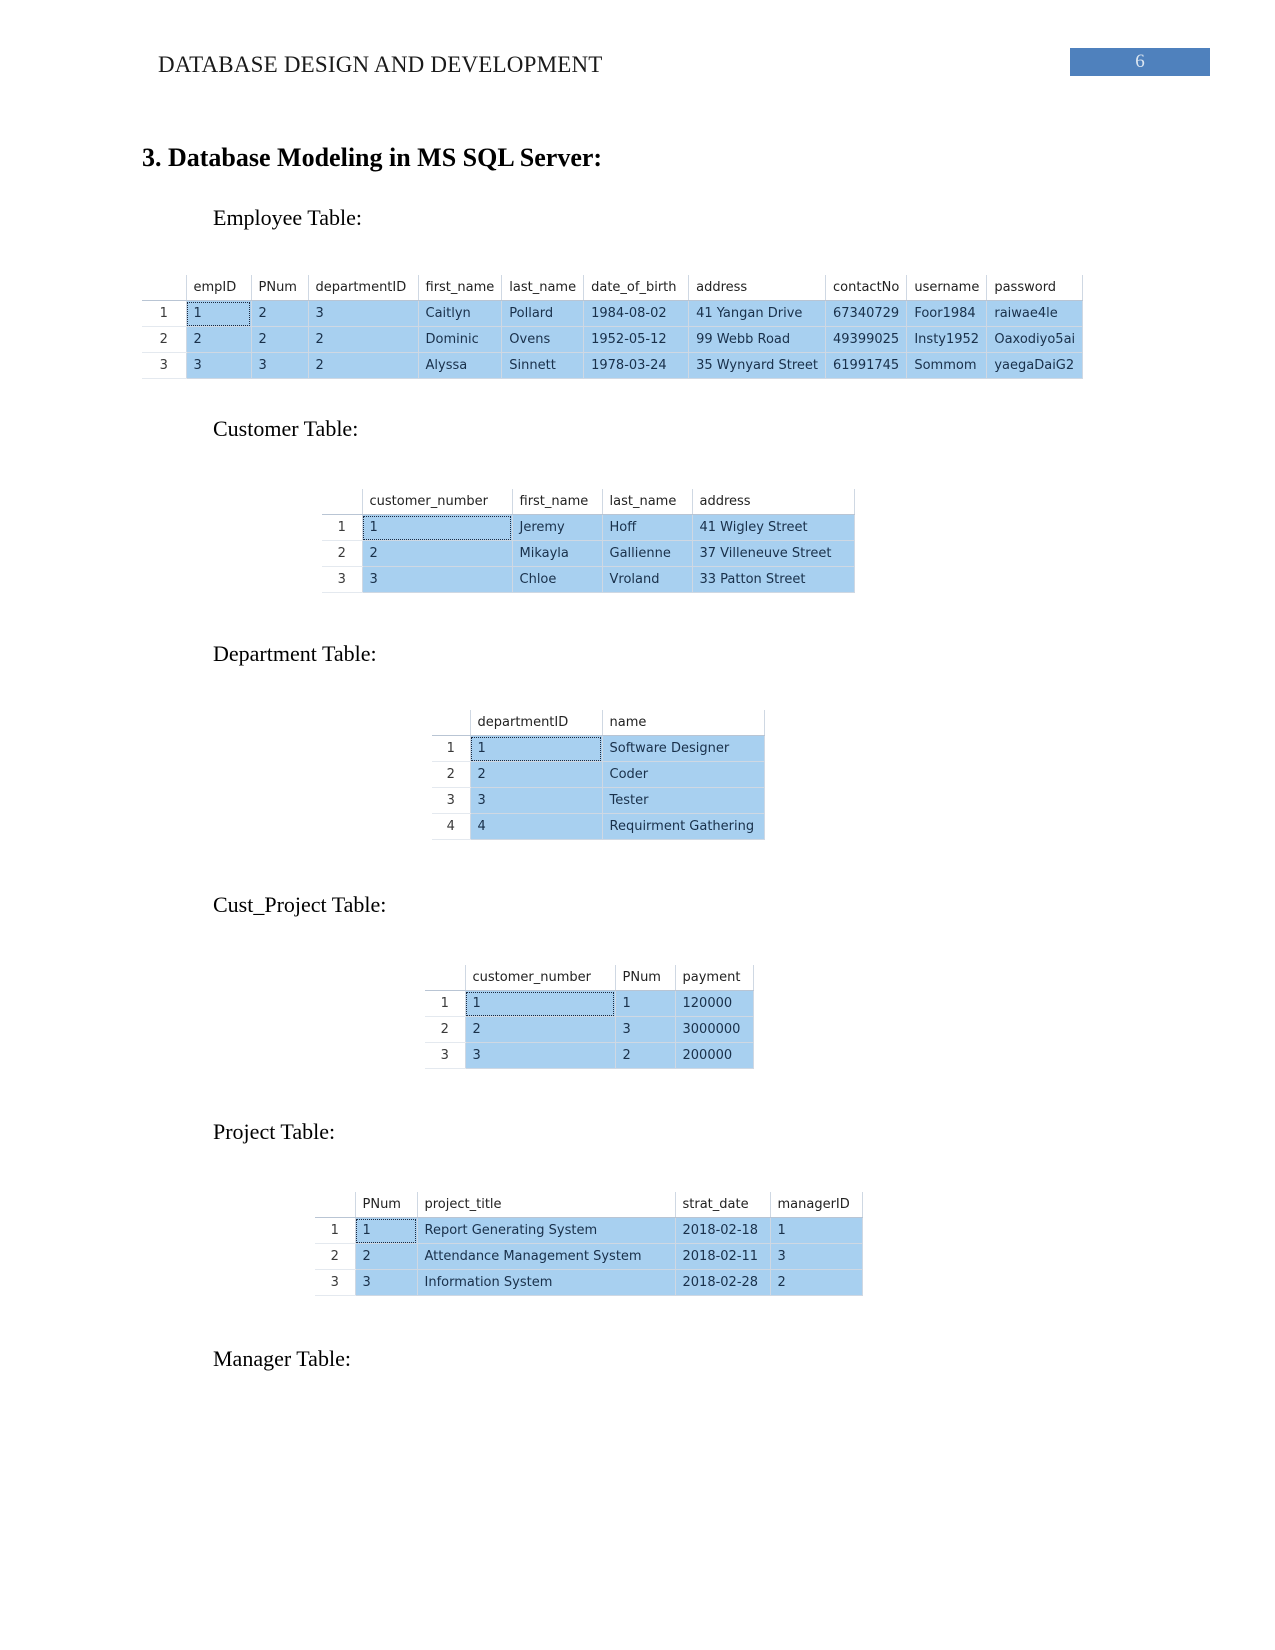 The width and height of the screenshot is (1275, 1650). Describe the element at coordinates (588, 527) in the screenshot. I see `table-row: 1 1 Jeremy Hoff 41 Wigley Street` at that location.